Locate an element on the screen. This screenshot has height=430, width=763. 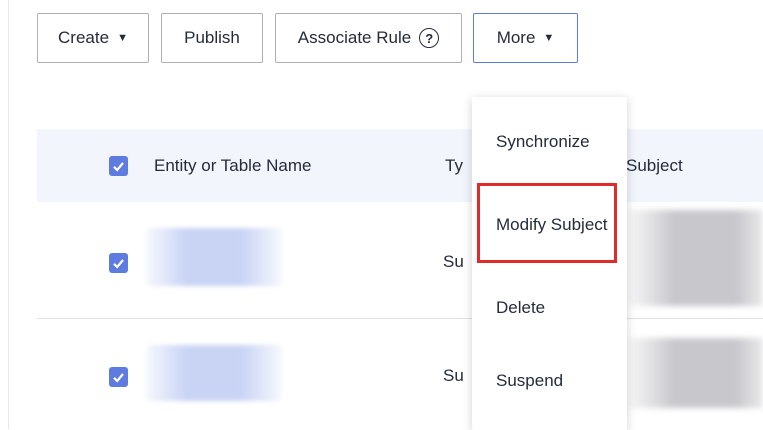
create-label: Create is located at coordinates (84, 37).